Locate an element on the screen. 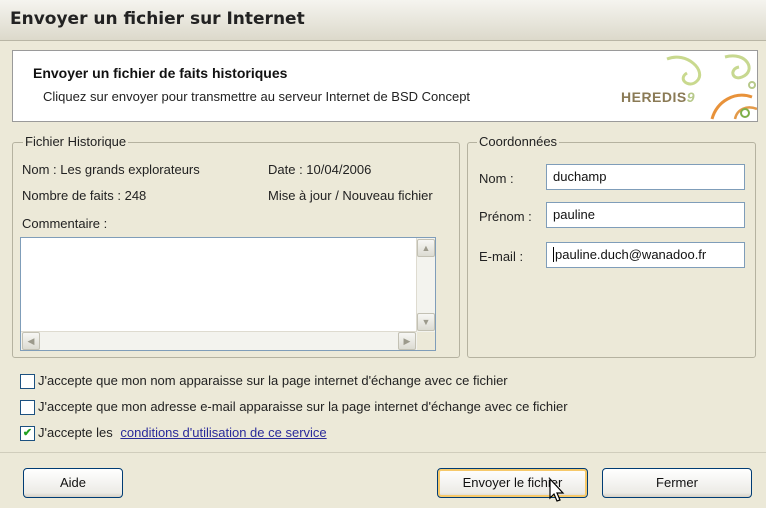 The height and width of the screenshot is (508, 766). prenom-value: pauline is located at coordinates (574, 214).